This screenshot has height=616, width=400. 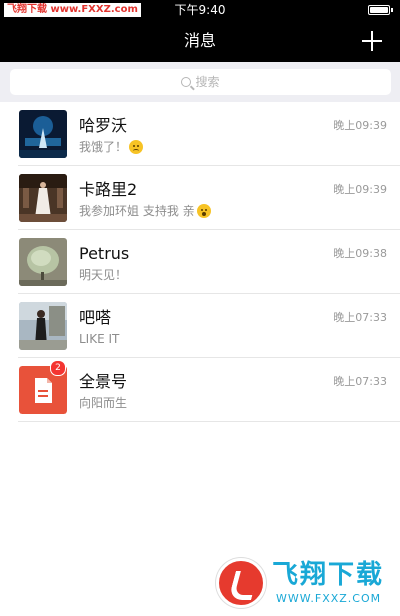 I want to click on search-placeholder: 搜索, so click(x=207, y=82).